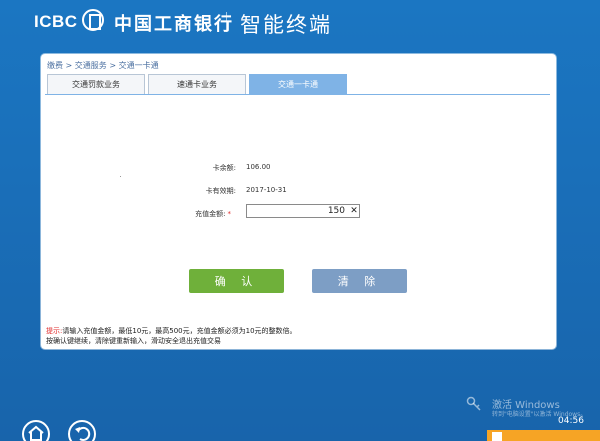 This screenshot has height=441, width=600. Describe the element at coordinates (96, 84) in the screenshot. I see `tab-traffic-fine: 交通罚款业务` at that location.